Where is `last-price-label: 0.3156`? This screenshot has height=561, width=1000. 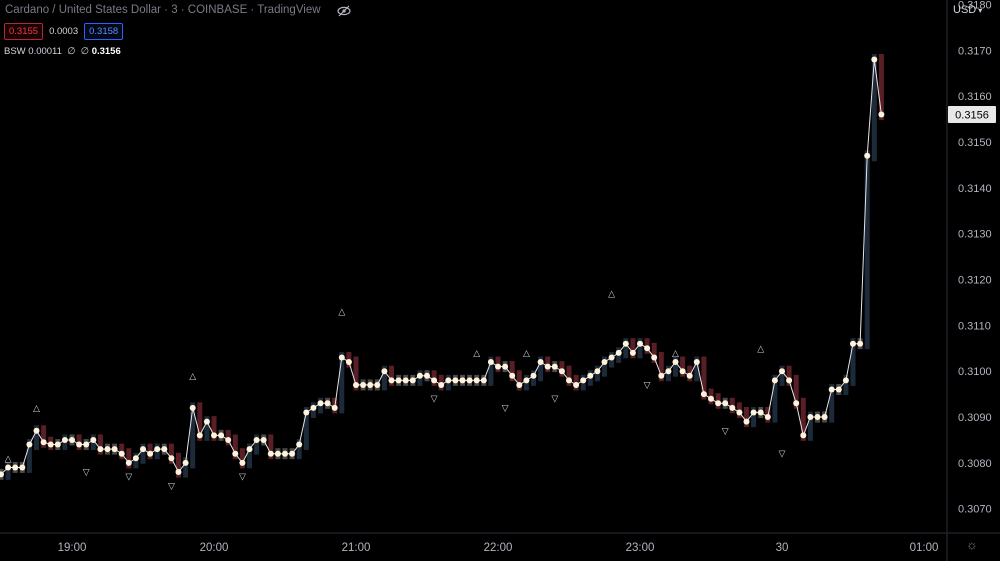
last-price-label: 0.3156 is located at coordinates (972, 116).